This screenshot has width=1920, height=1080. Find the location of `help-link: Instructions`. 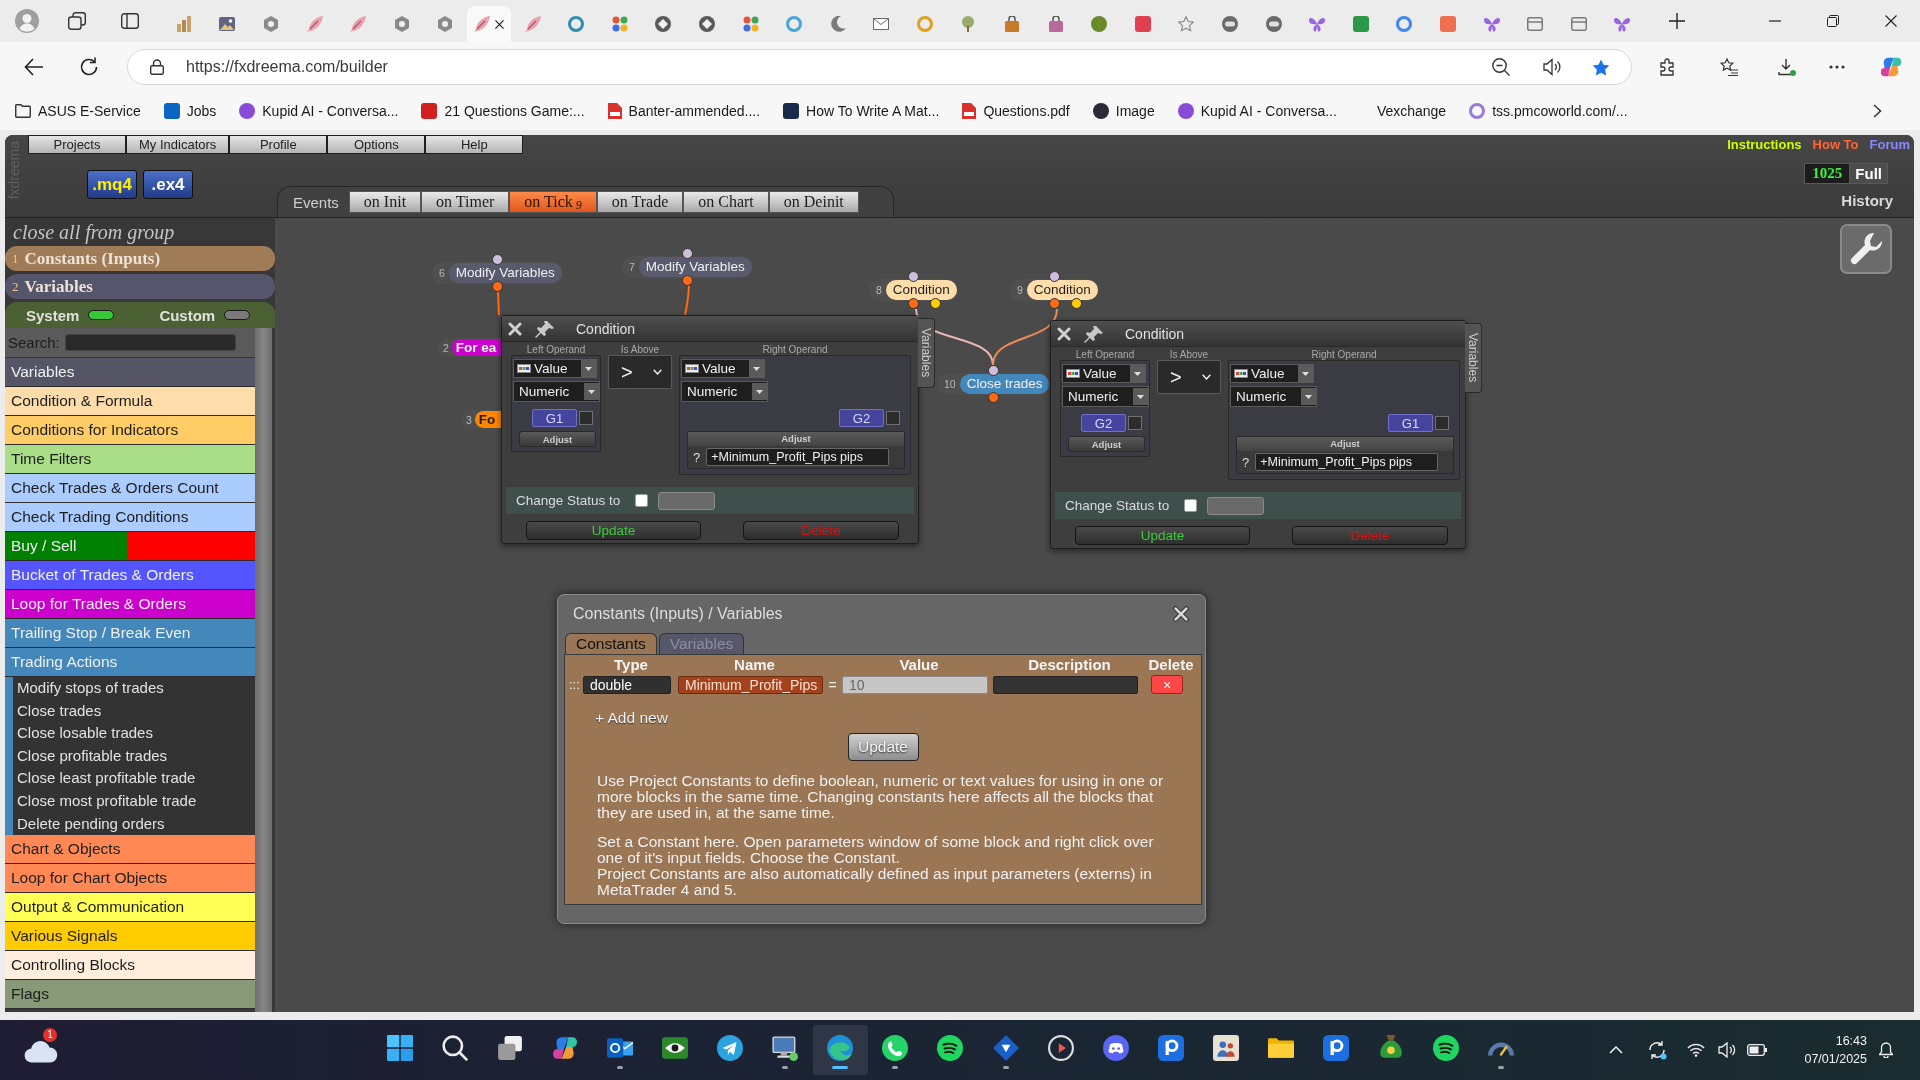

help-link: Instructions is located at coordinates (1764, 145).